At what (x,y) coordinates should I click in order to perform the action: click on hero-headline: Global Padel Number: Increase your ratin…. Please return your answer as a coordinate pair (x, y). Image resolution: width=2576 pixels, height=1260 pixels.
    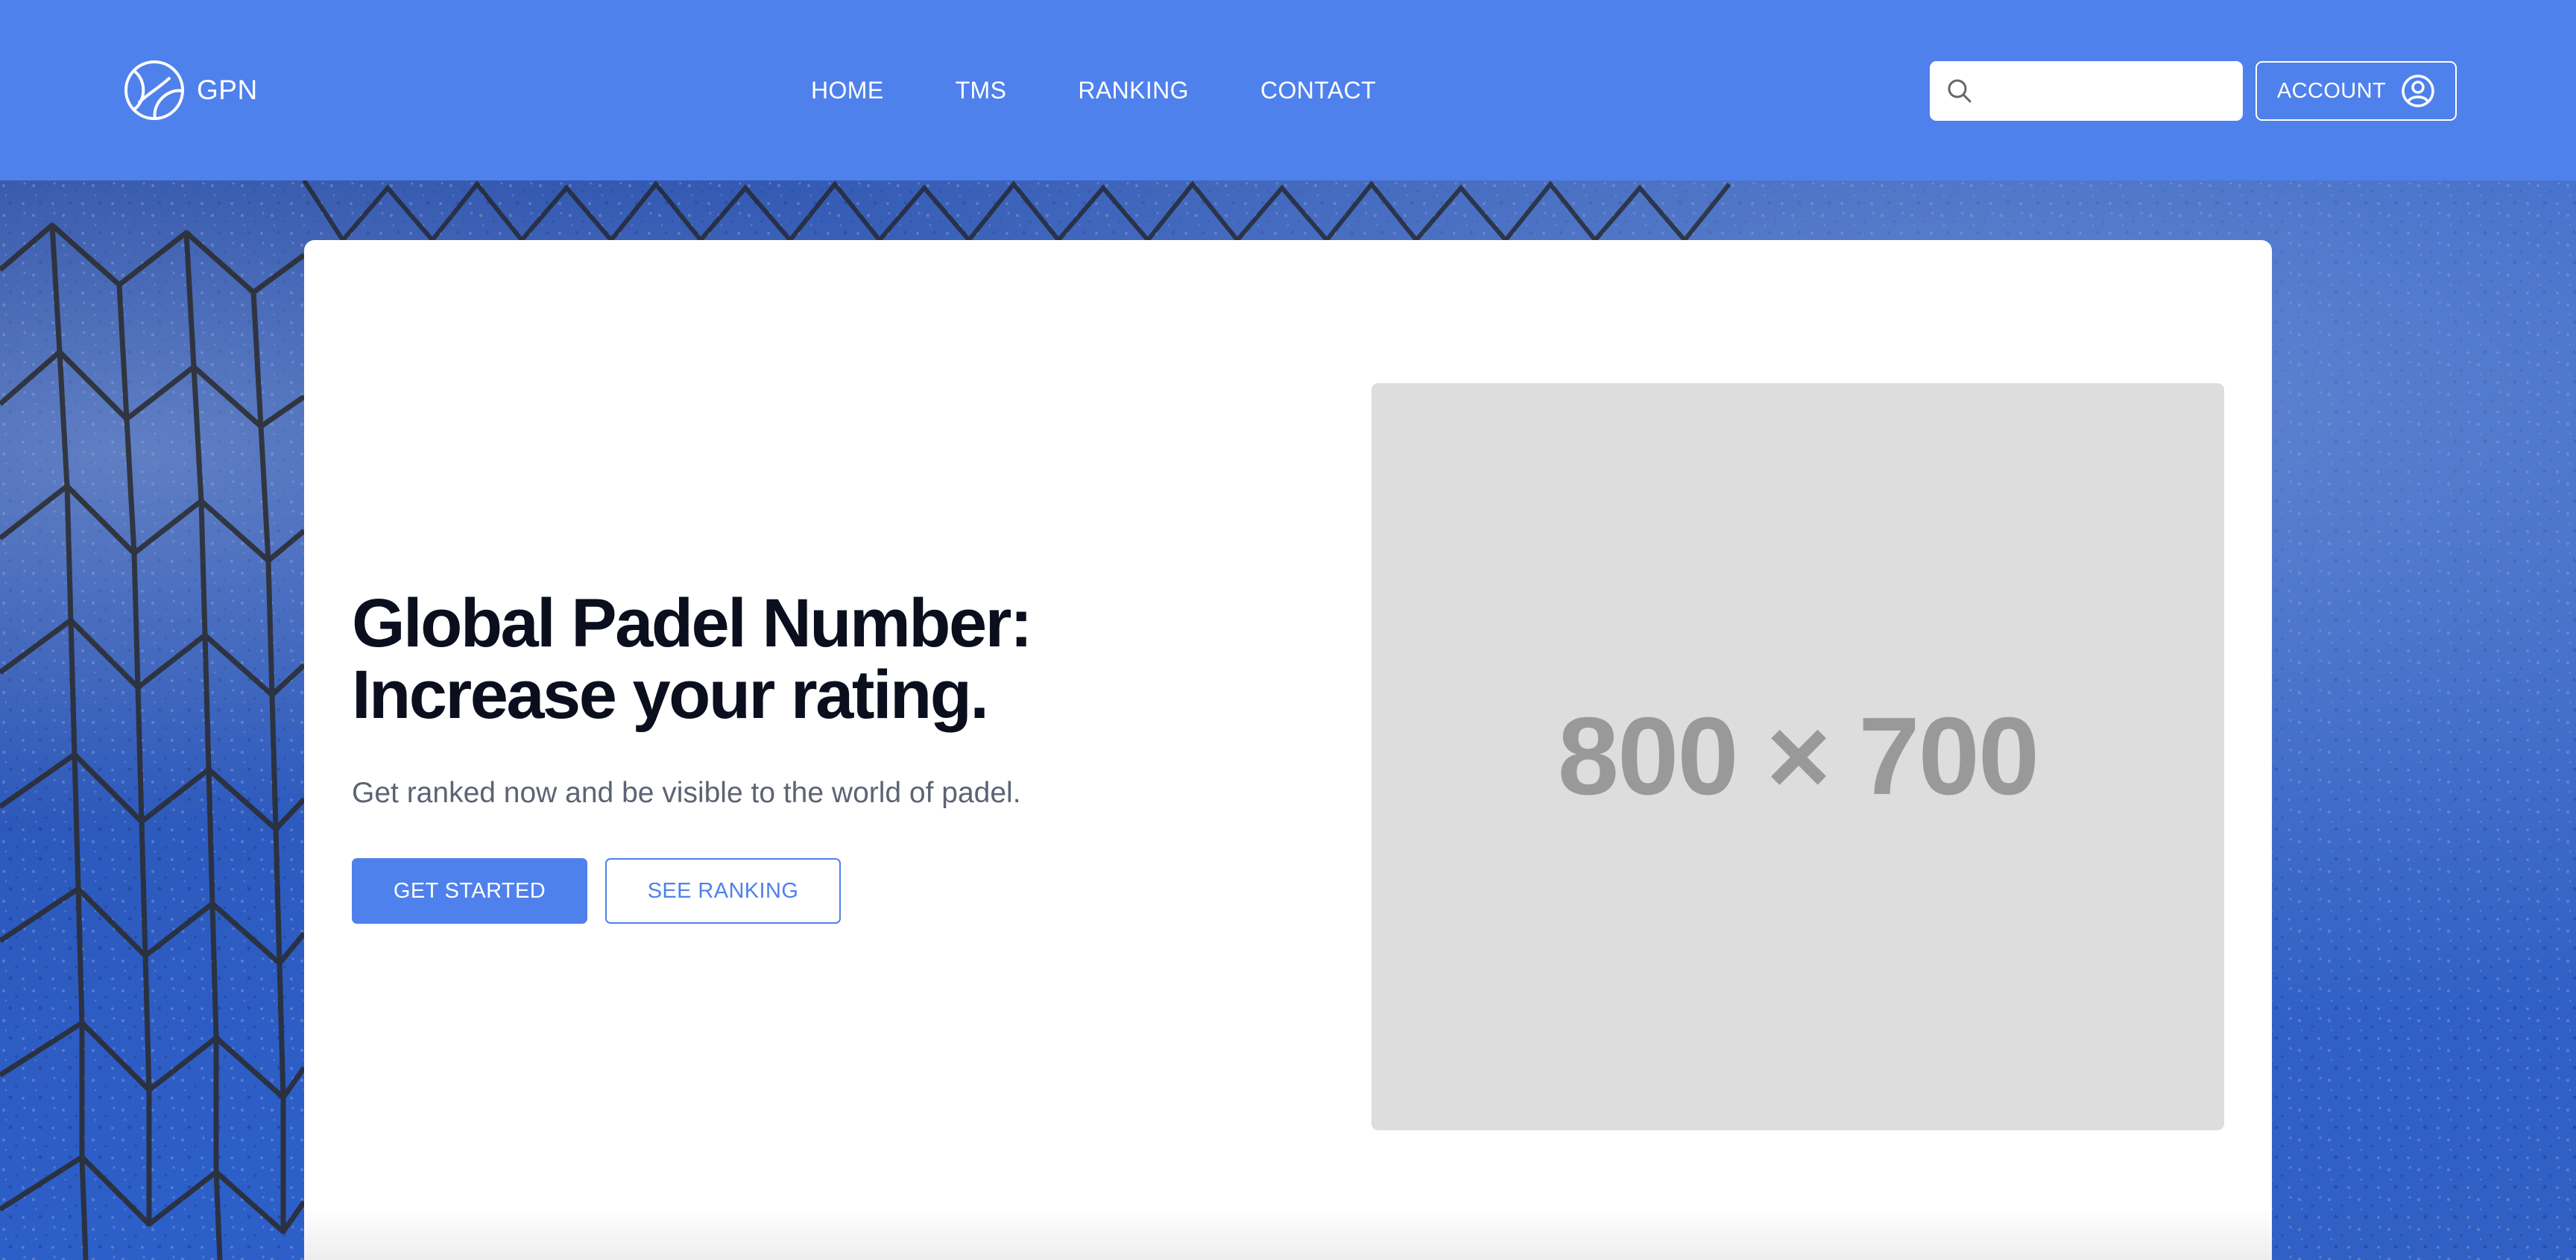
    Looking at the image, I should click on (762, 659).